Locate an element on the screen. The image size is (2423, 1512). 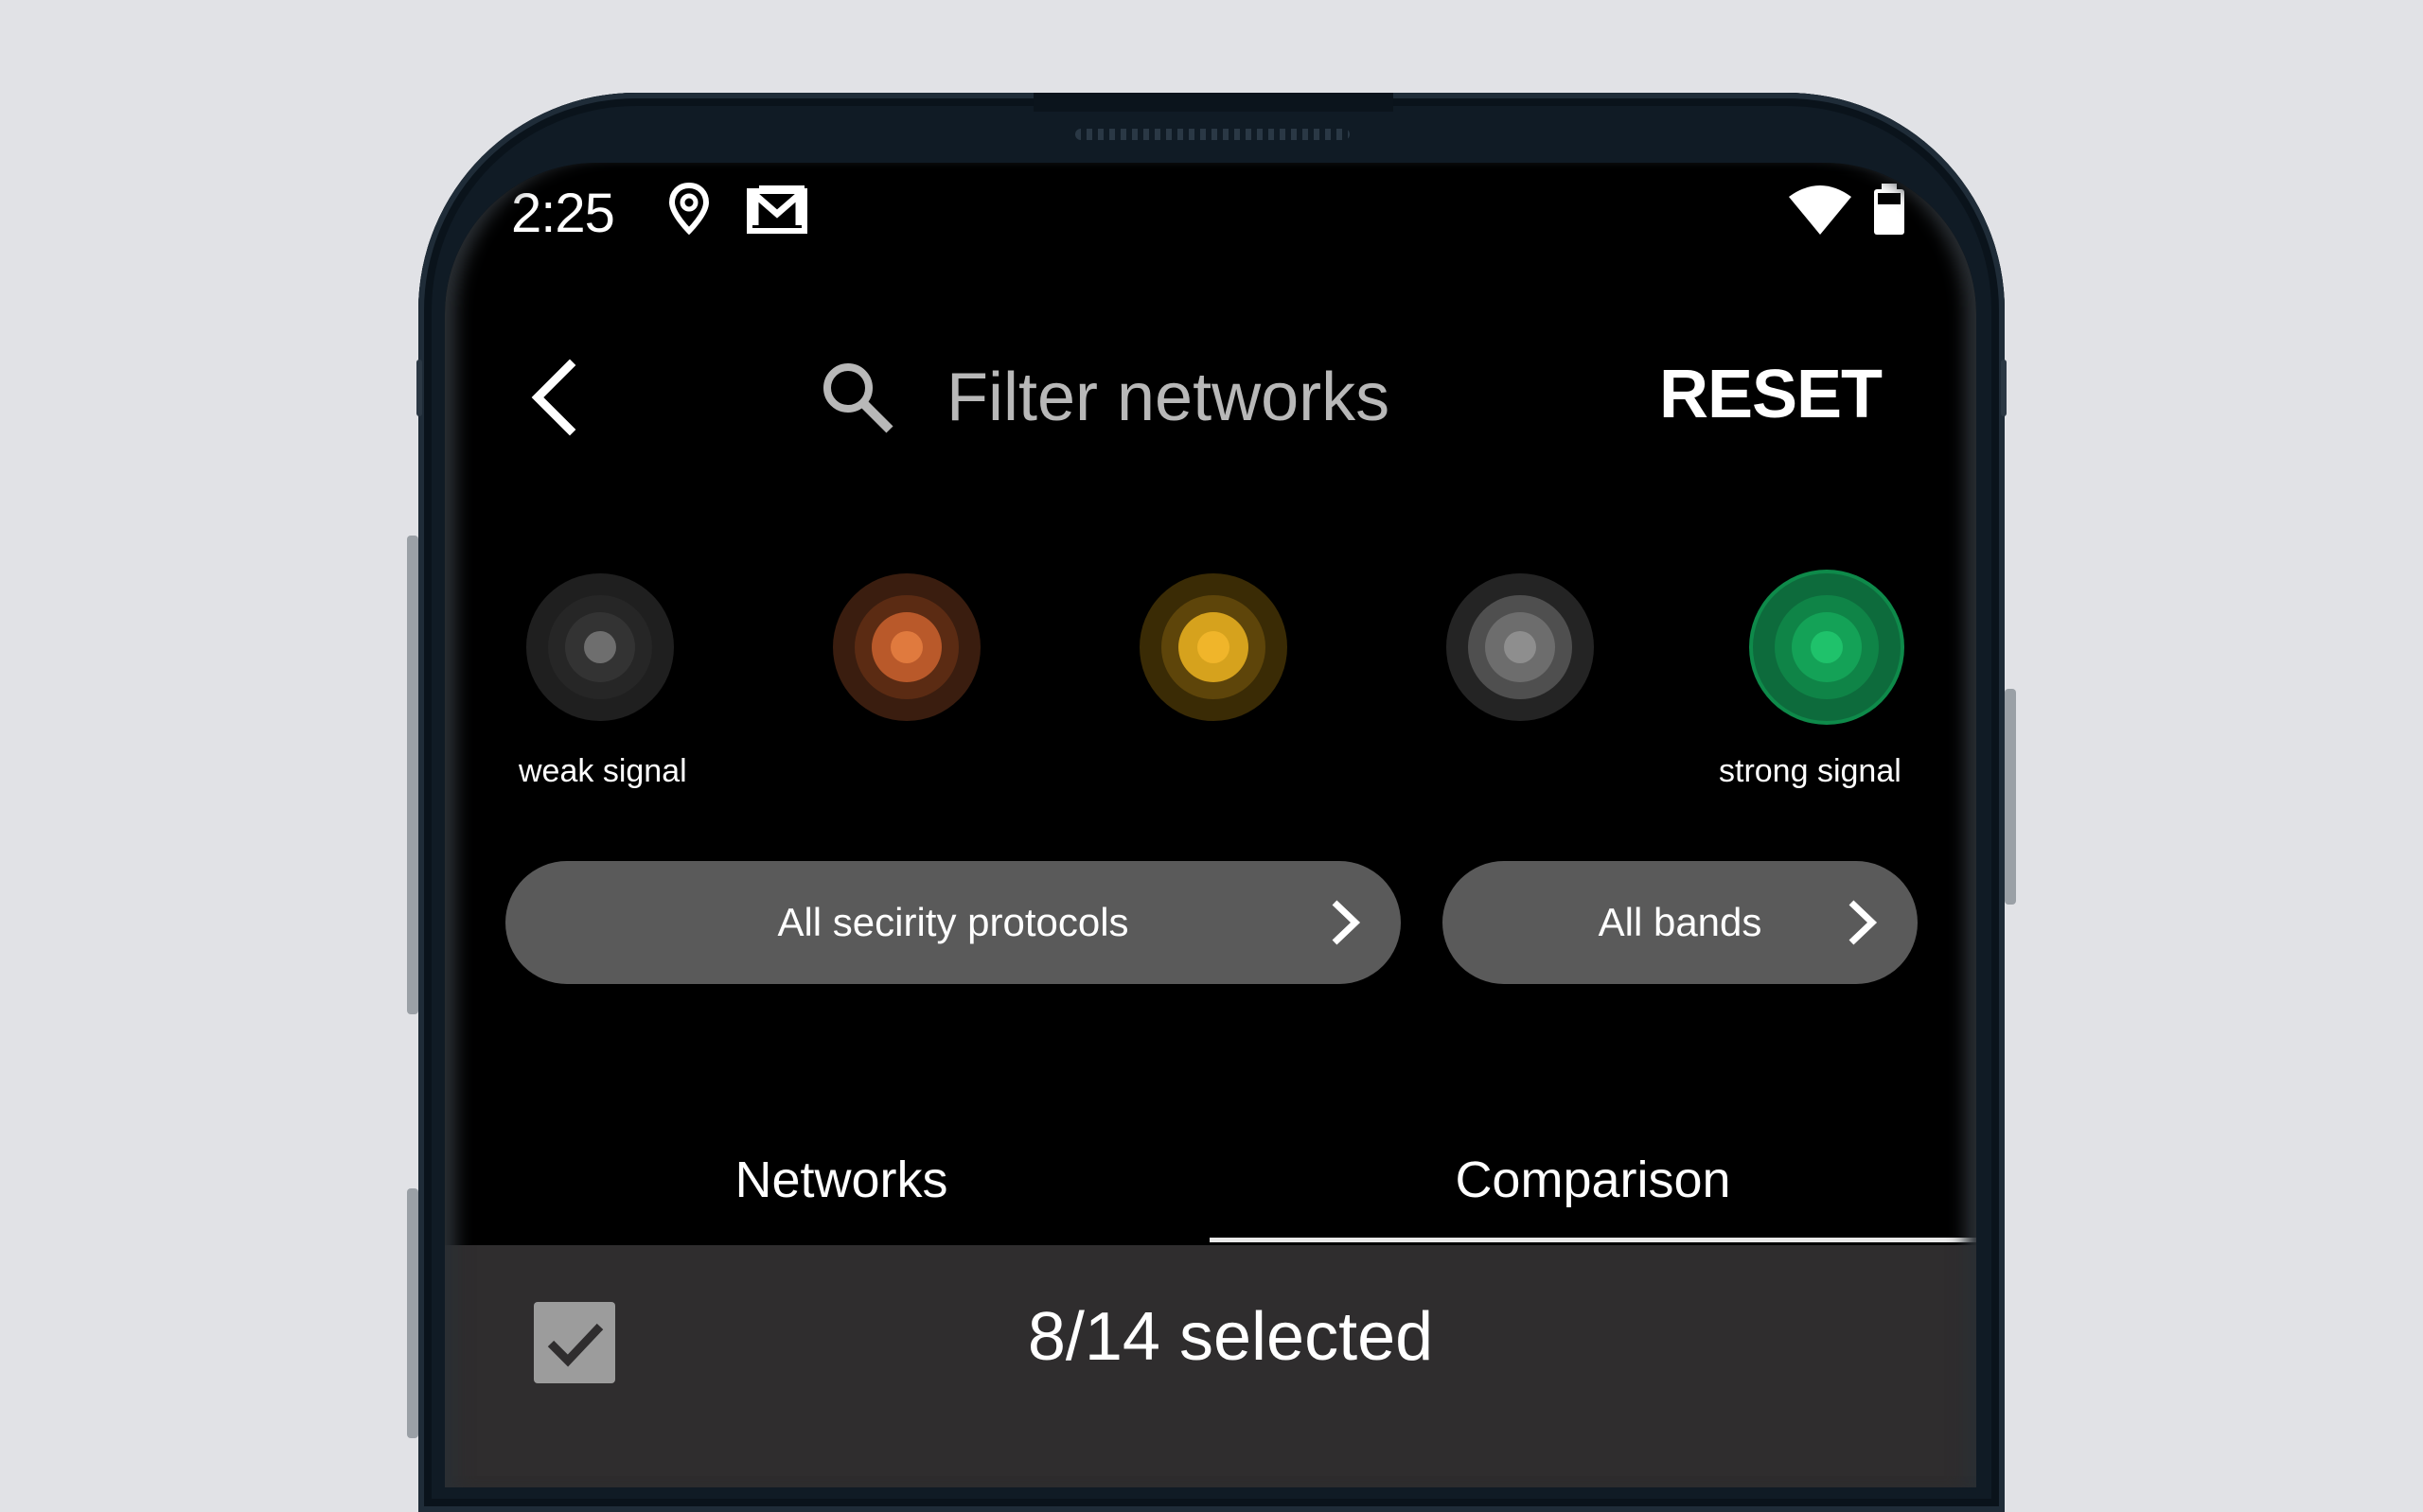
signal-level-4-button is located at coordinates (1520, 647).